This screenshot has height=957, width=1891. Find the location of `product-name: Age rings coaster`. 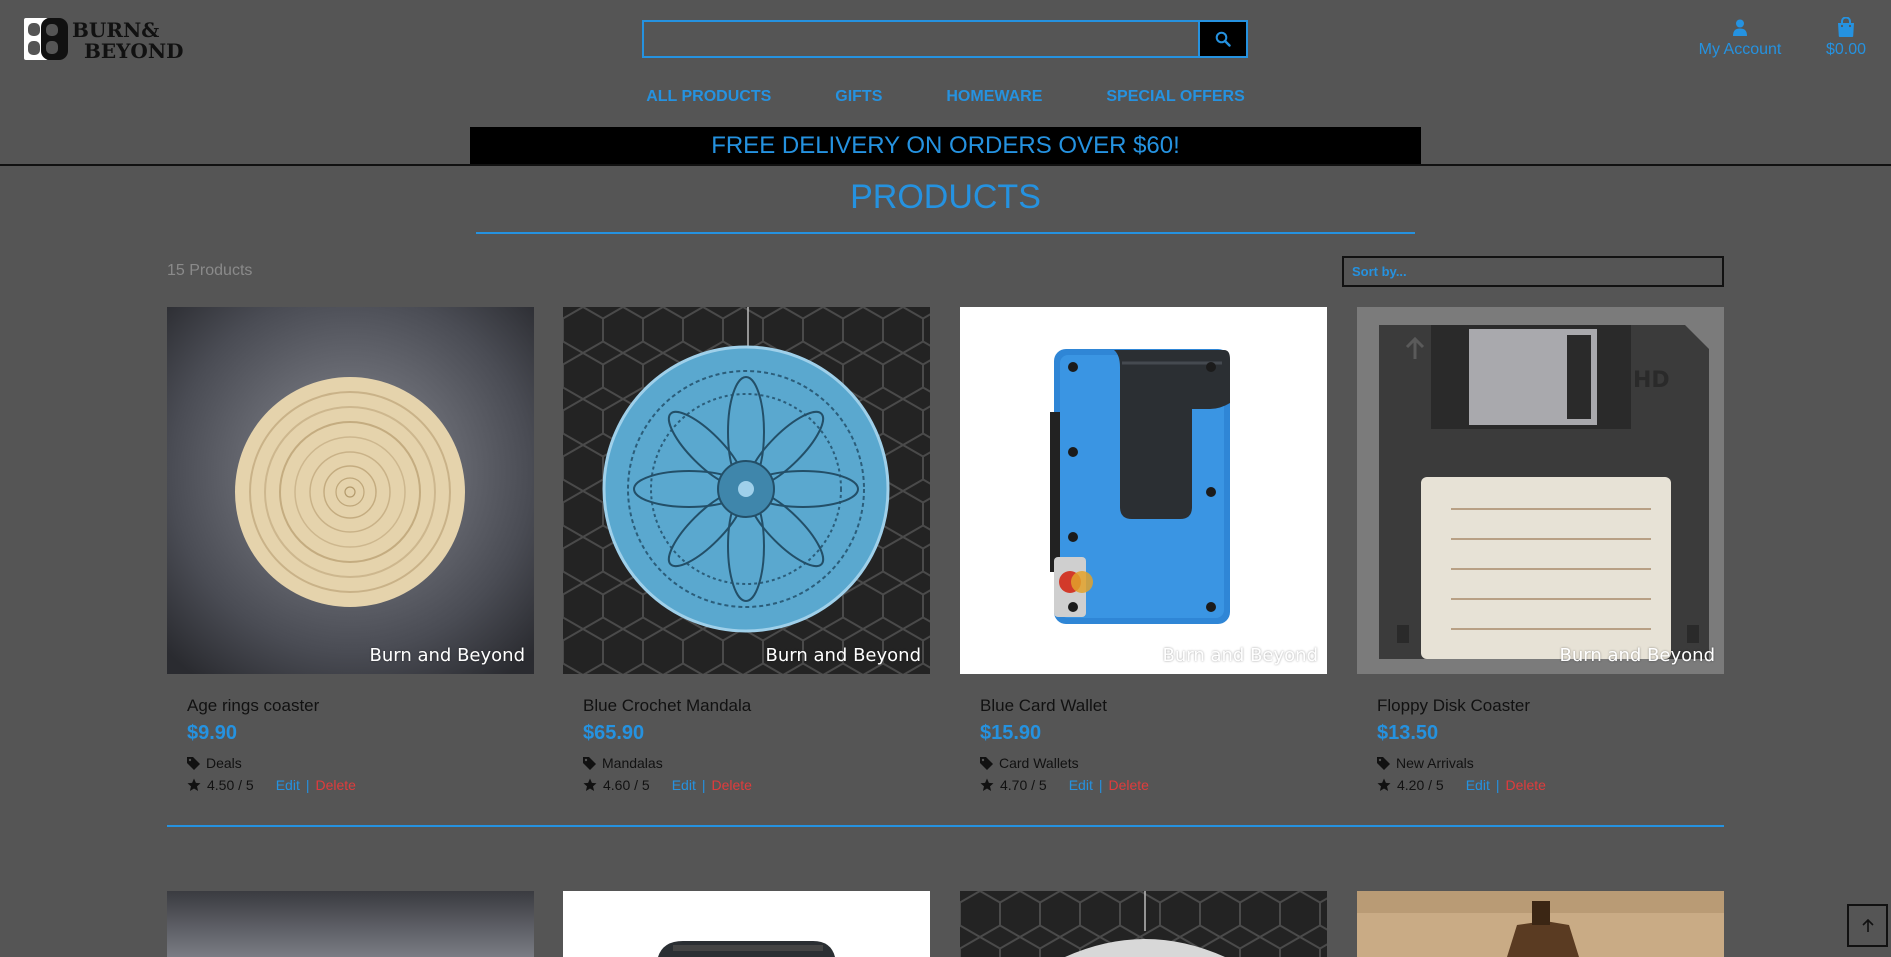

product-name: Age rings coaster is located at coordinates (360, 706).